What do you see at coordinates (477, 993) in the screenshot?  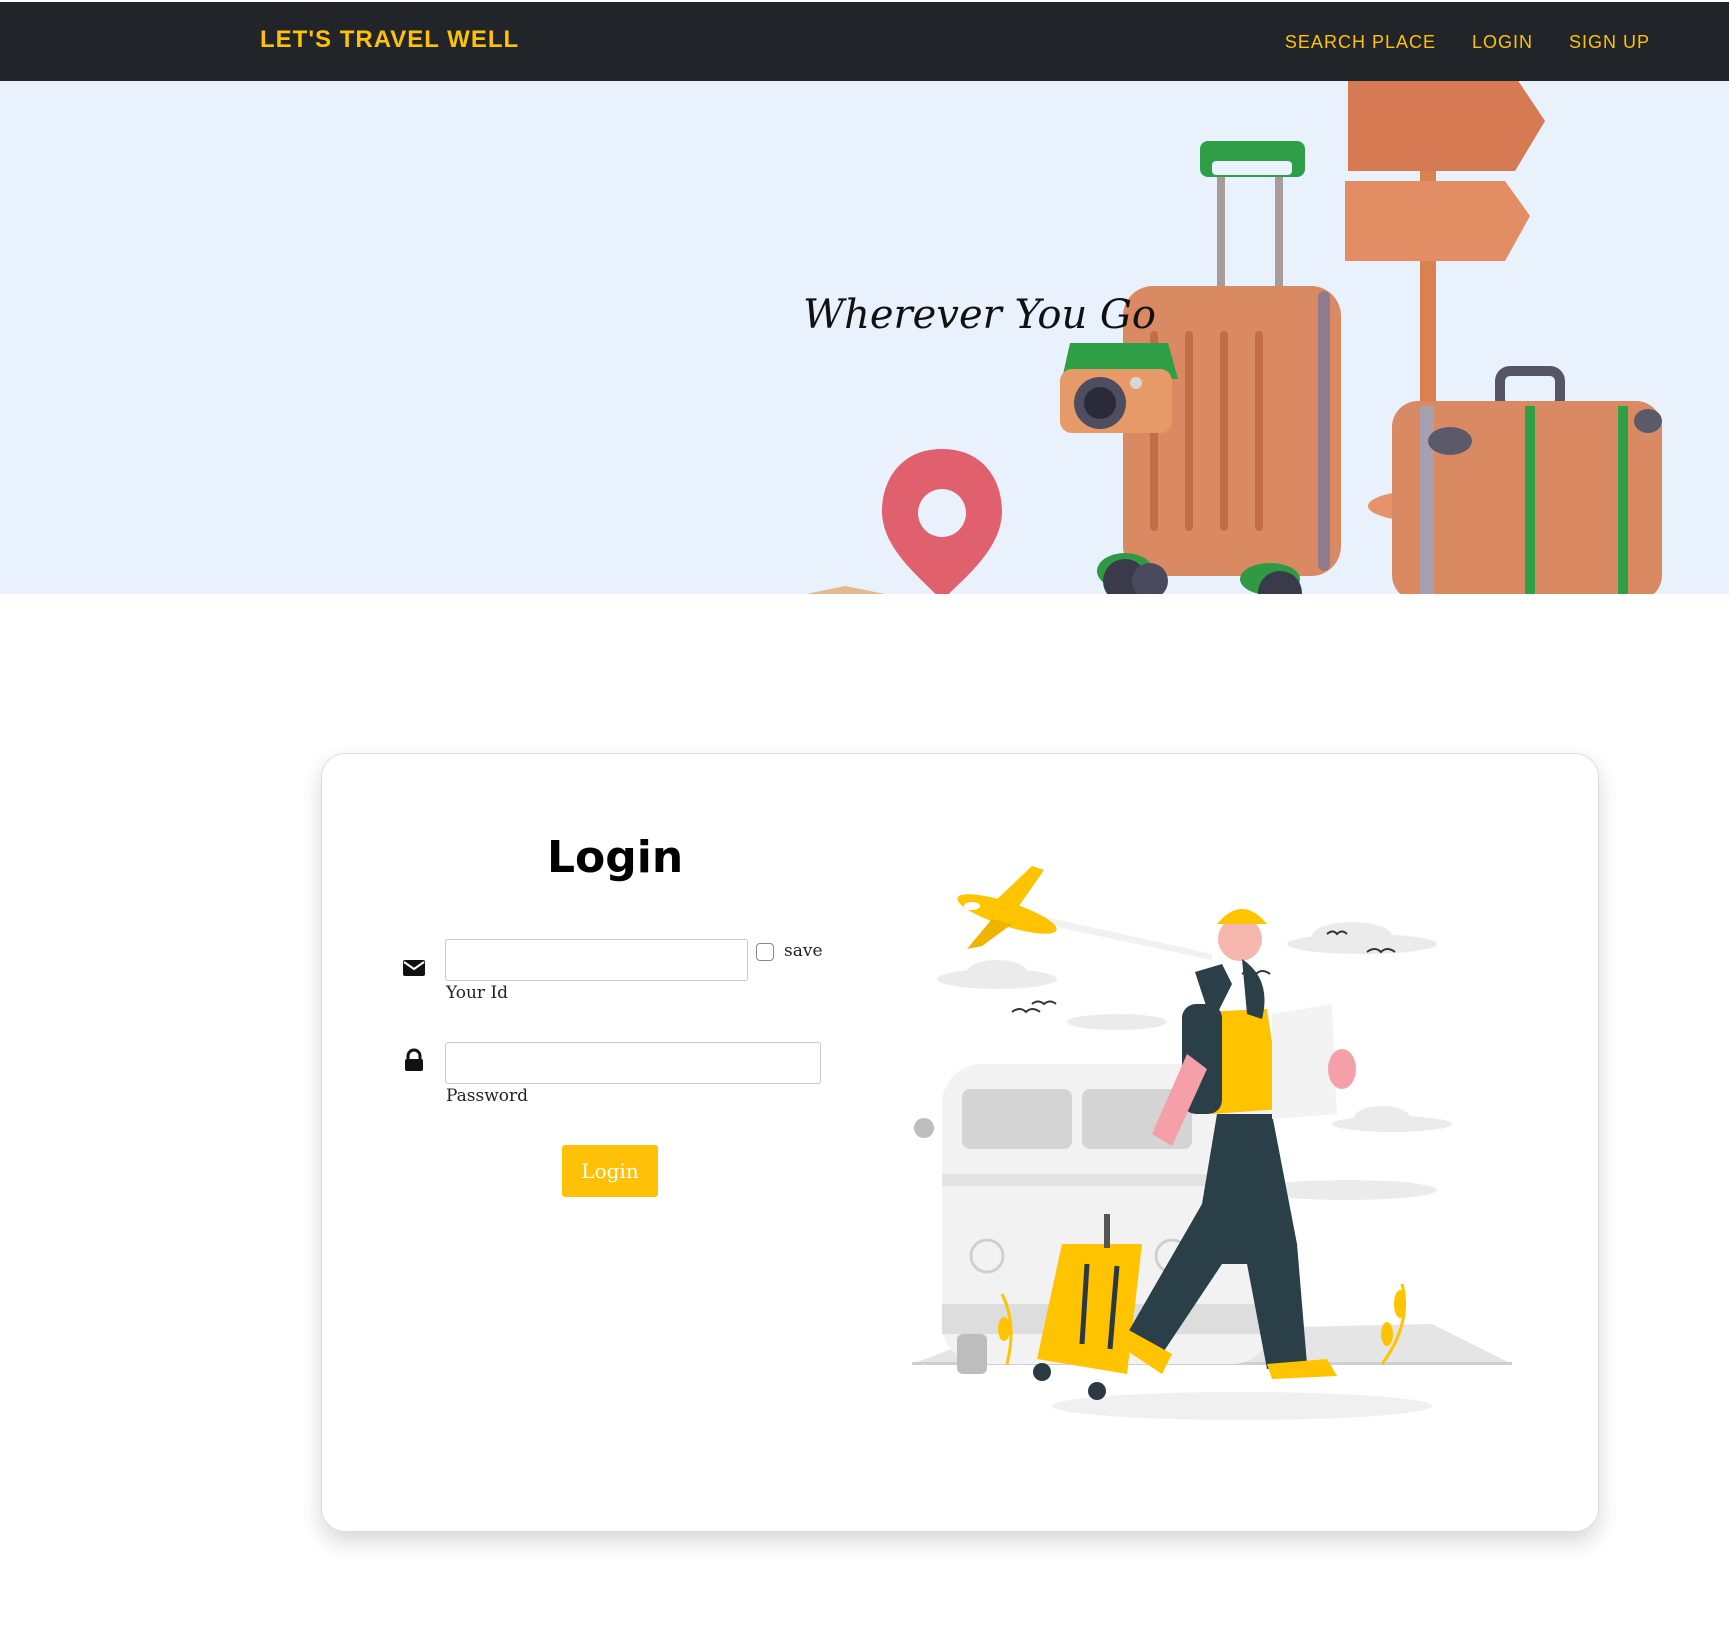 I see `user-id-label: Your Id` at bounding box center [477, 993].